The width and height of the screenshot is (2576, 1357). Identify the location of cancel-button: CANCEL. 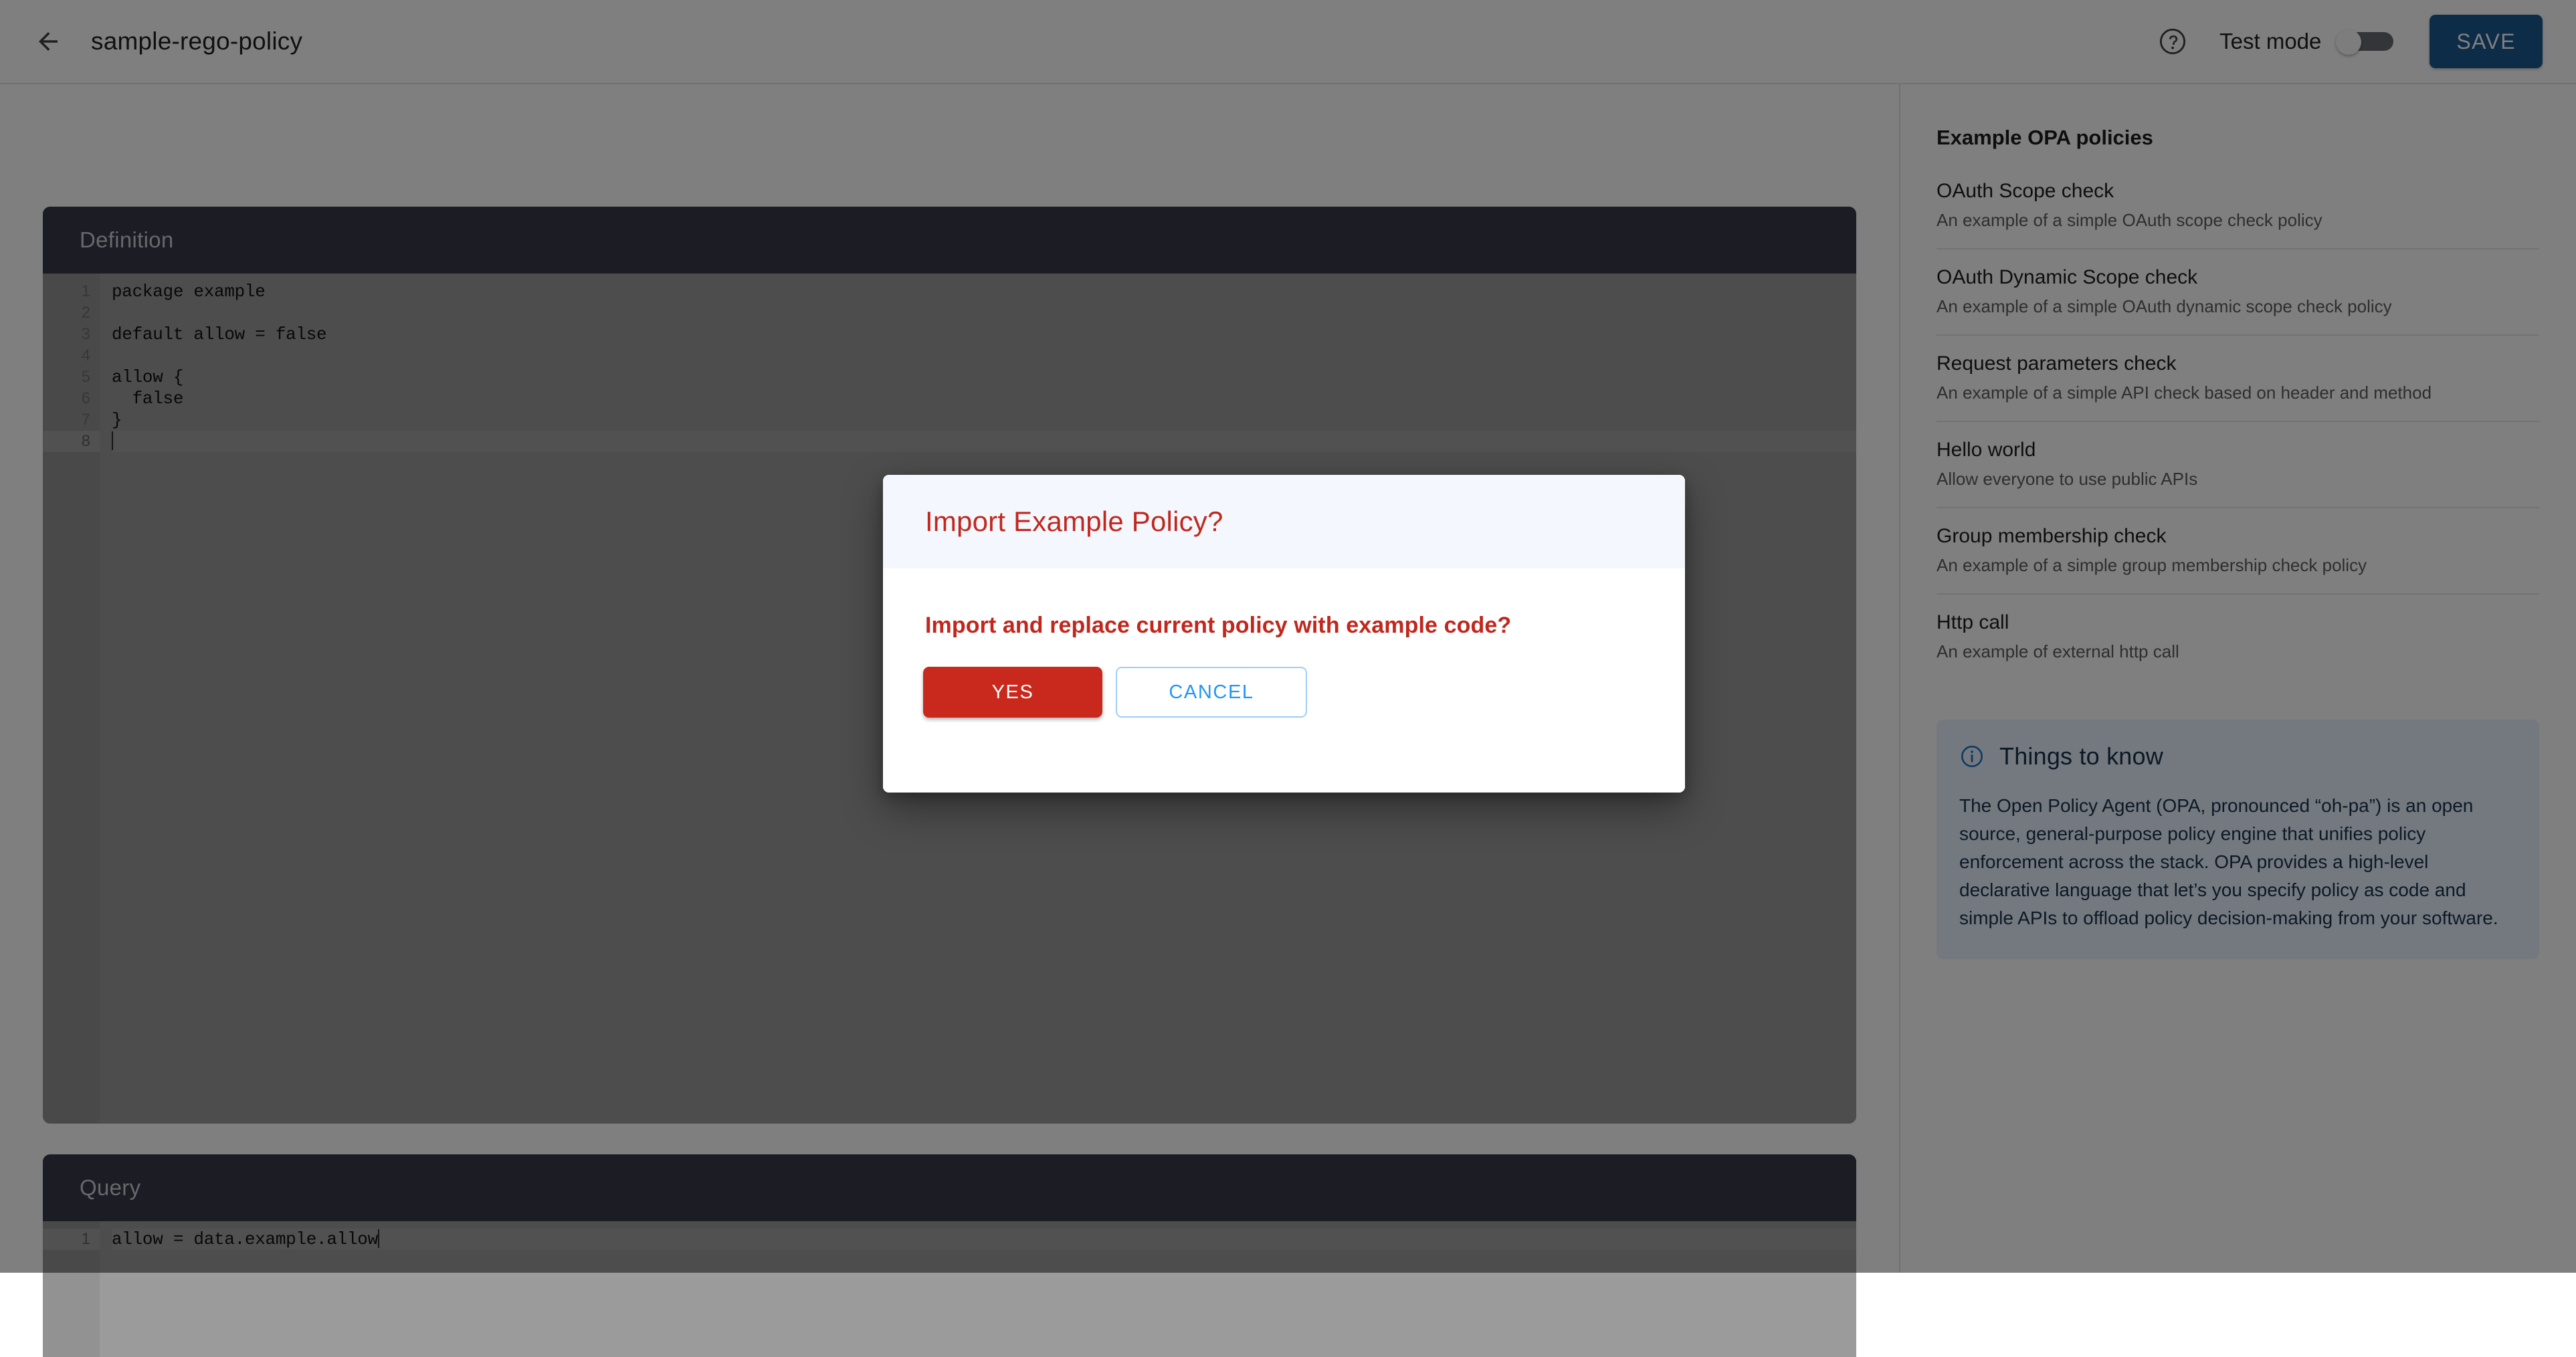
(1211, 692).